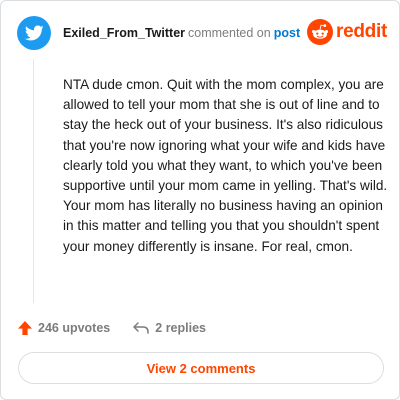  I want to click on view-comments-button: View 2 comments, so click(201, 368).